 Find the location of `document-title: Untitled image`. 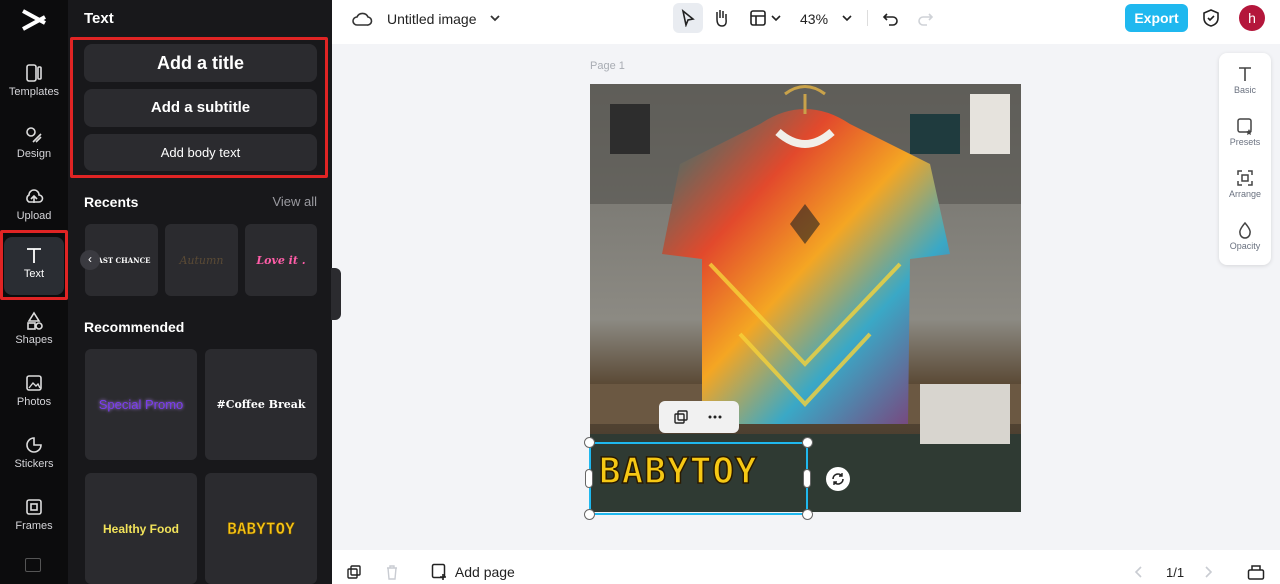

document-title: Untitled image is located at coordinates (432, 19).